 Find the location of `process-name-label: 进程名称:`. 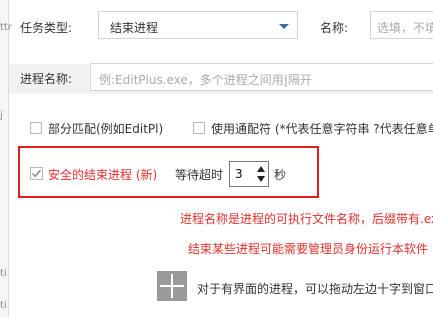

process-name-label: 进程名称: is located at coordinates (46, 79).